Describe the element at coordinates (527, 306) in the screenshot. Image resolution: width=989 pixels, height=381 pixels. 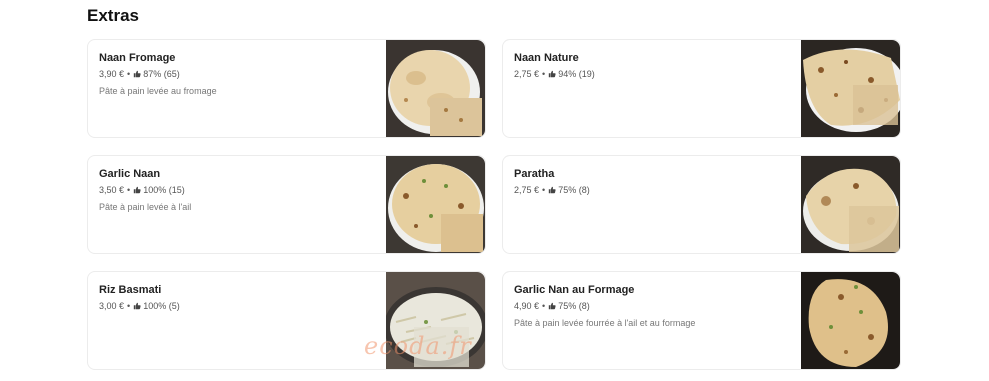
I see `item-price: 4,90 €` at that location.